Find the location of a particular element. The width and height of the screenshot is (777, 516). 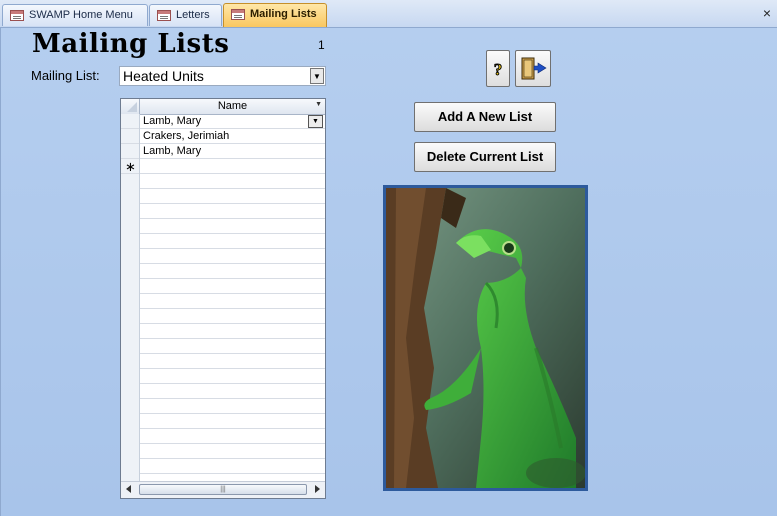

mailing-list-select: Heated Units ▼ is located at coordinates (222, 76).